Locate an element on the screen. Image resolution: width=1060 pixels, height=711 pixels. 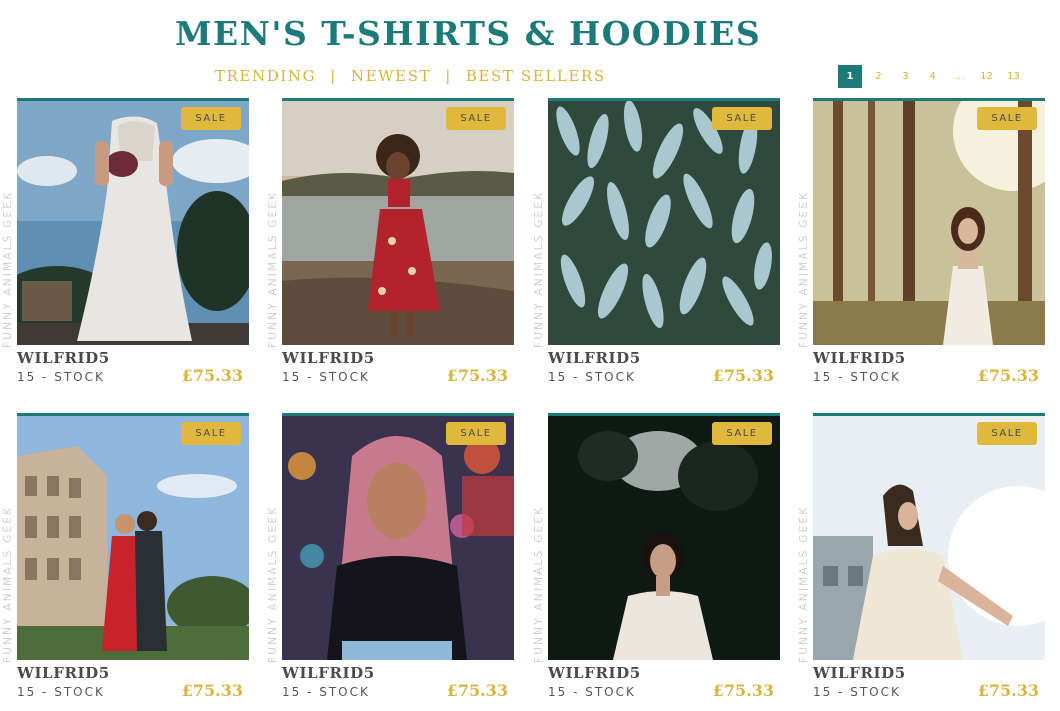
pagination: 1 2 3 4 ... 12 13 is located at coordinates (932, 76).